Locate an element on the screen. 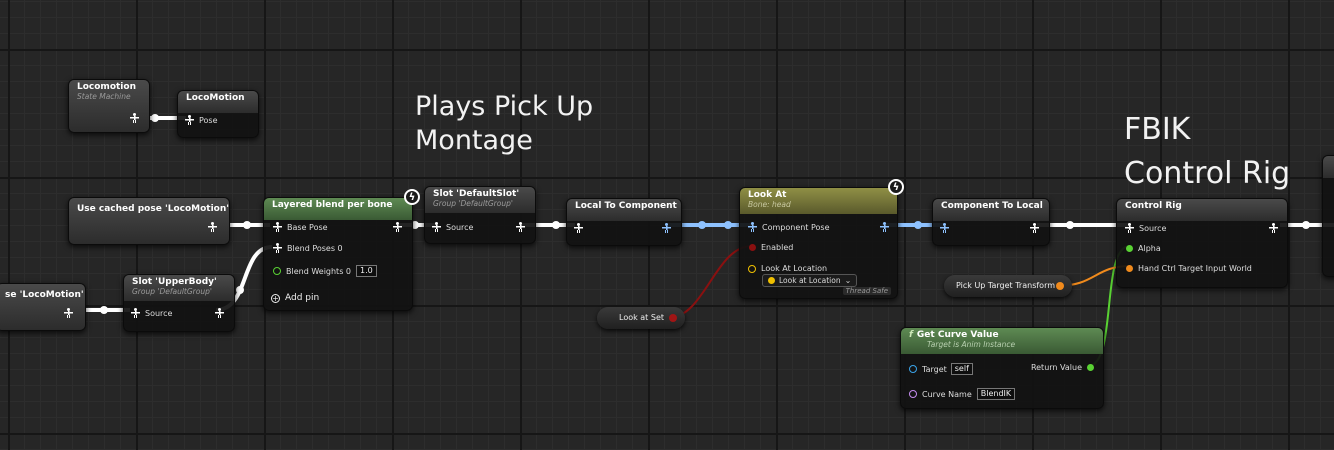 The image size is (1334, 450). input-pose-pin: Pose is located at coordinates (201, 120).